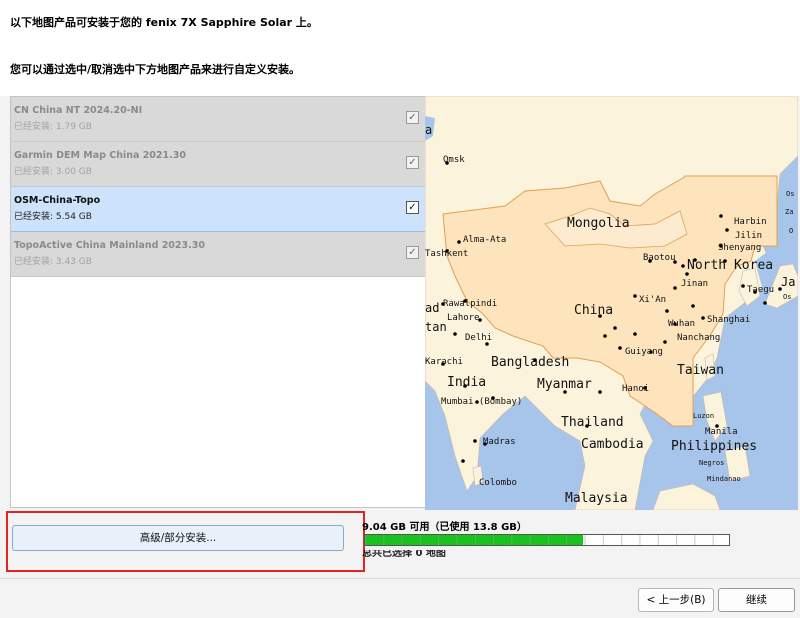  I want to click on label-wuhan: Wuhan, so click(681, 324).